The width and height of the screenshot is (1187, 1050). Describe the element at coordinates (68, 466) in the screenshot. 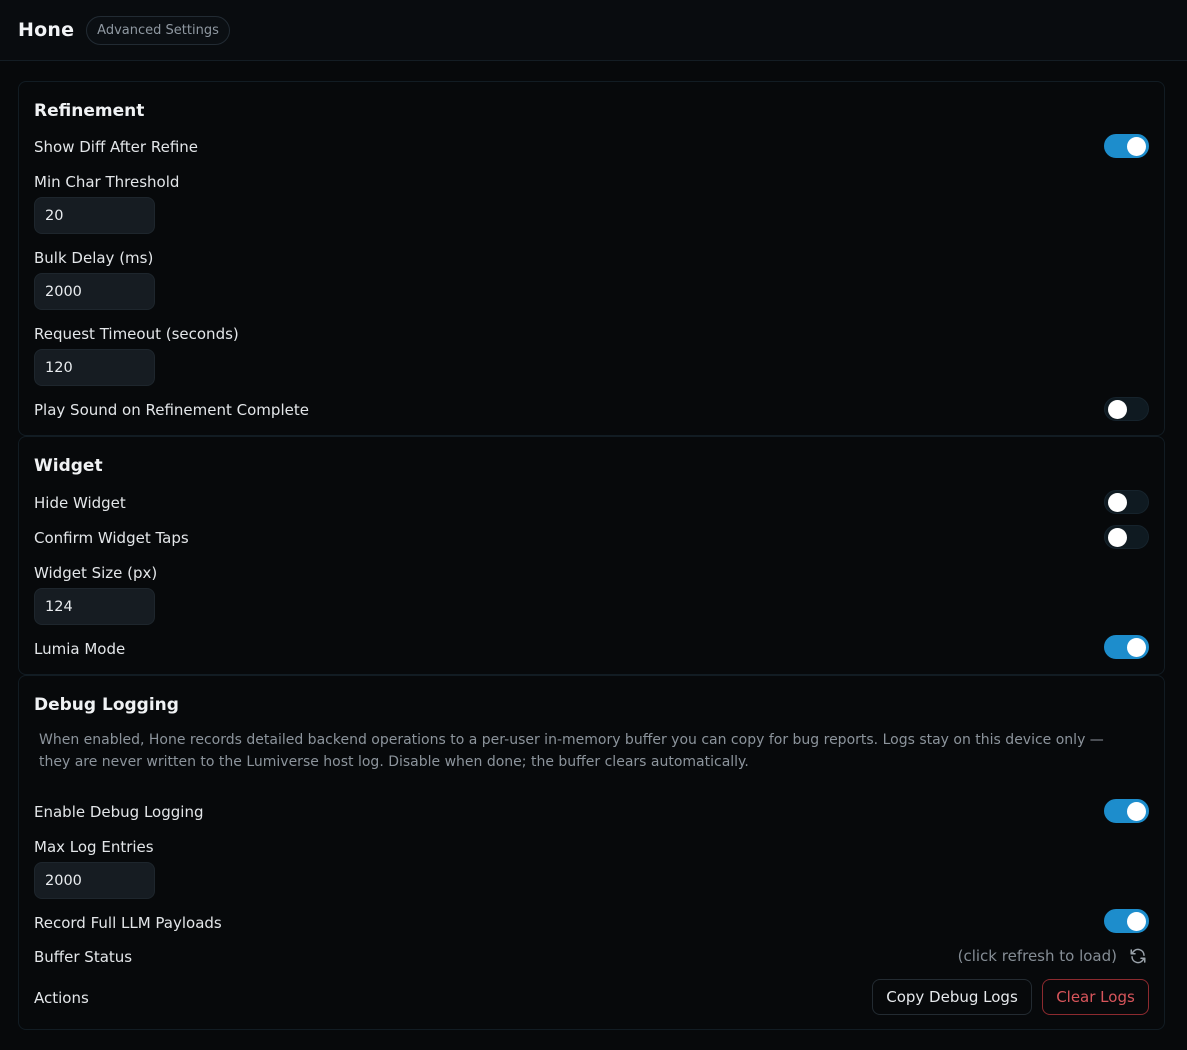

I see `widget-title: Widget` at that location.